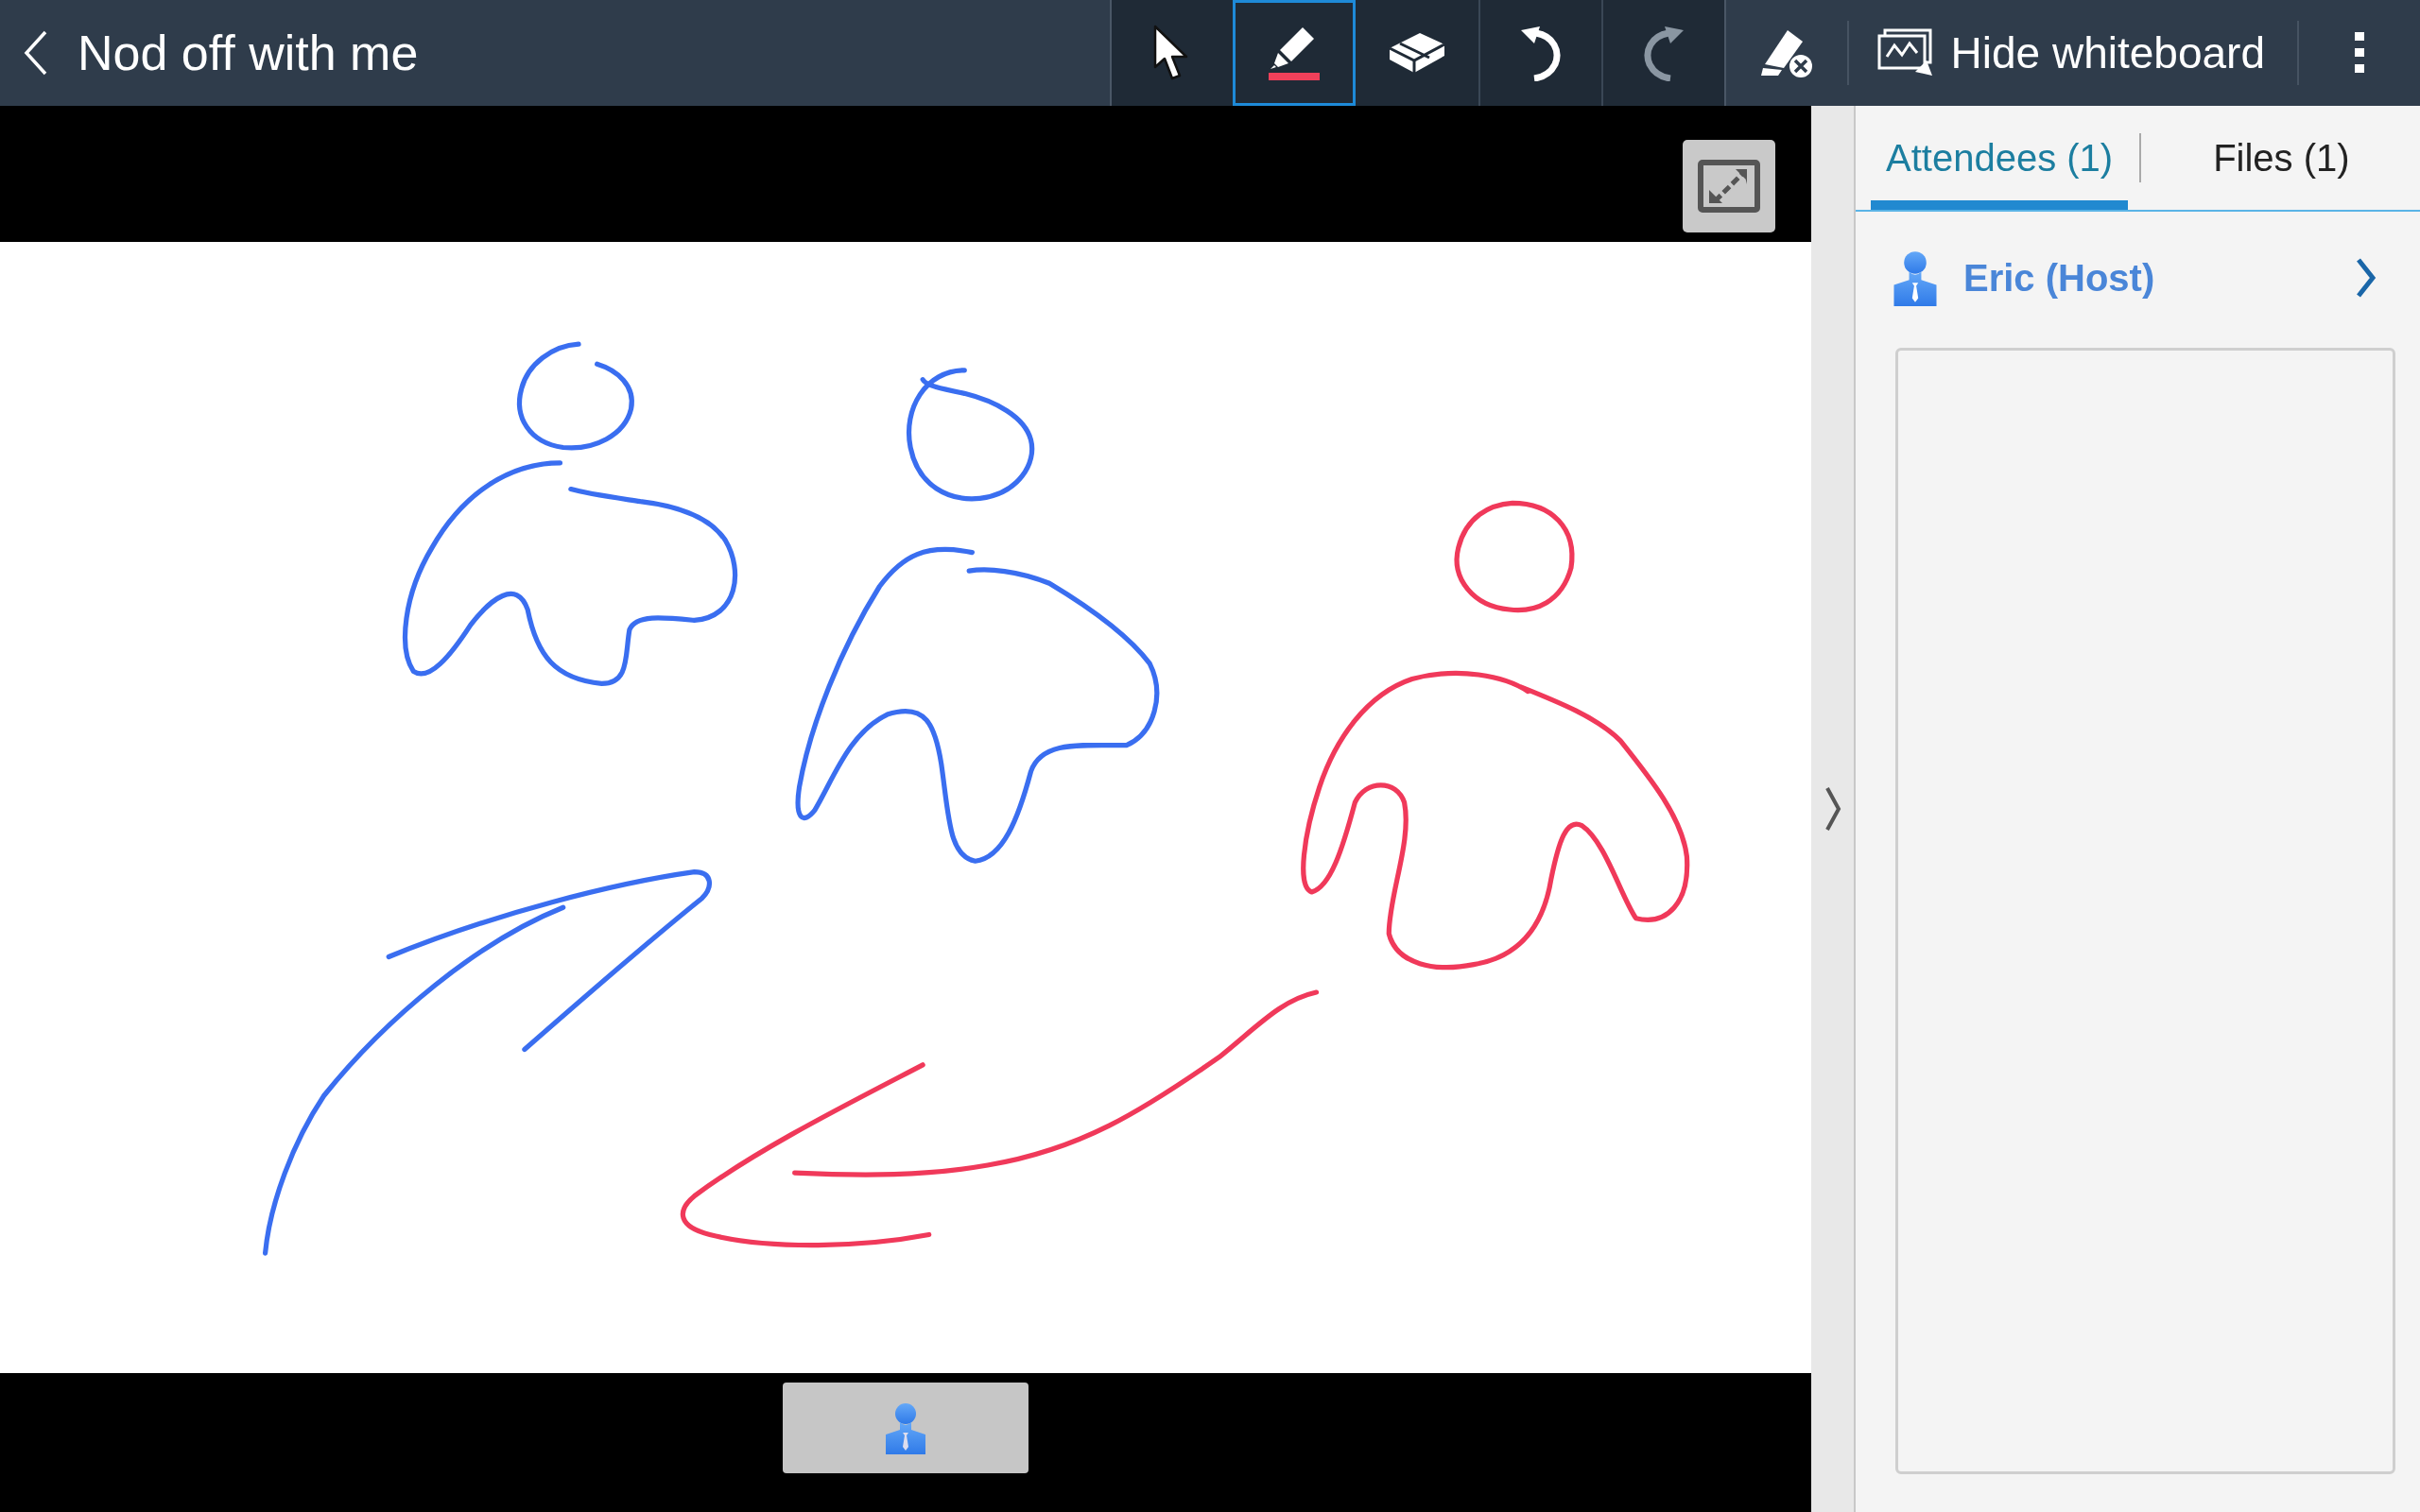 Image resolution: width=2420 pixels, height=1512 pixels. What do you see at coordinates (249, 53) in the screenshot?
I see `meeting-title: Nod off with me` at bounding box center [249, 53].